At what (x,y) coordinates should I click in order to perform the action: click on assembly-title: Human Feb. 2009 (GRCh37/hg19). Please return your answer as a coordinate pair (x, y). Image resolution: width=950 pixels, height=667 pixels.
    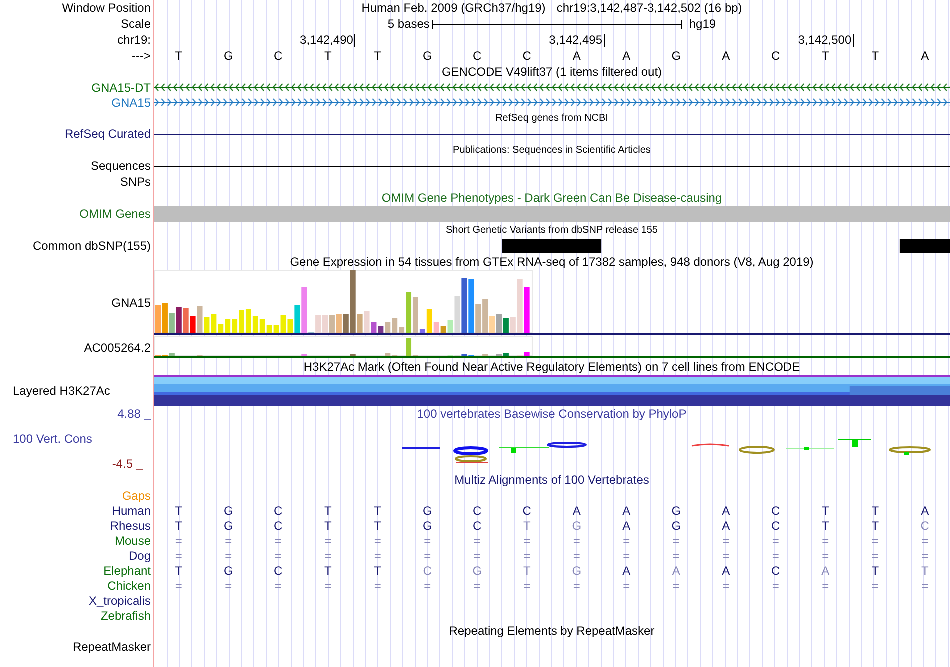
    Looking at the image, I should click on (454, 8).